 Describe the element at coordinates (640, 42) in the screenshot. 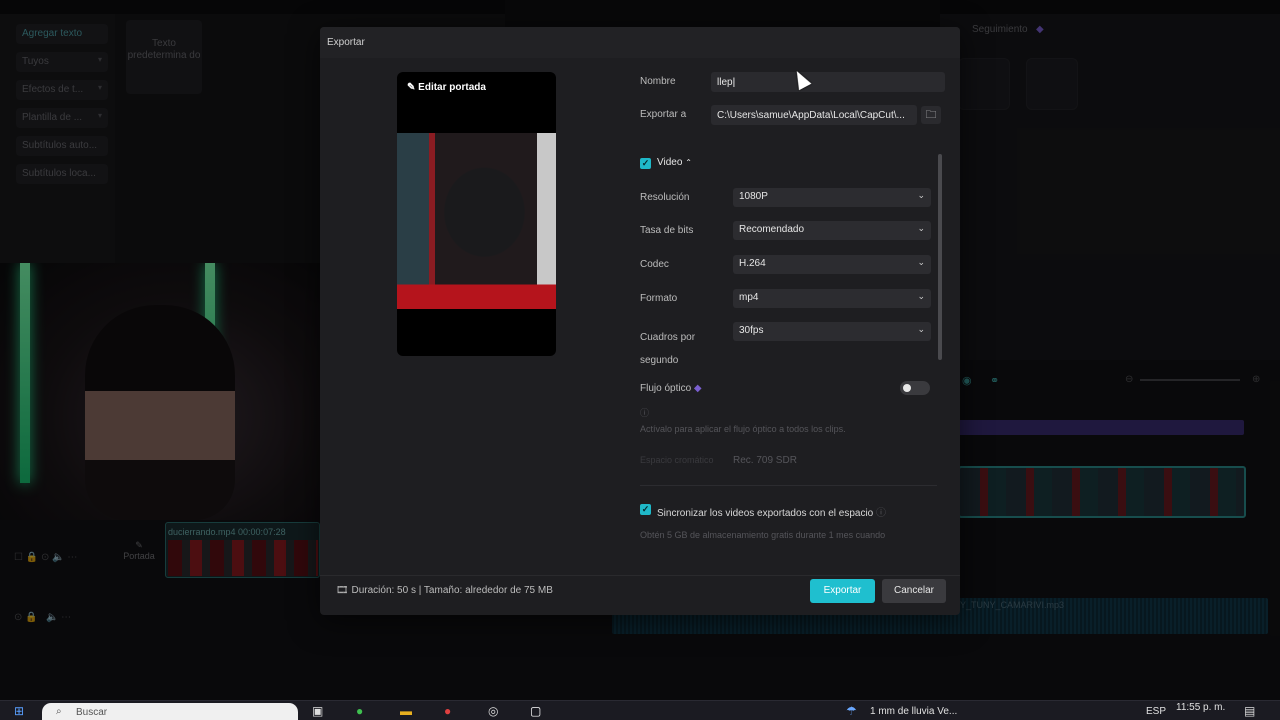

I see `dialog-header` at that location.